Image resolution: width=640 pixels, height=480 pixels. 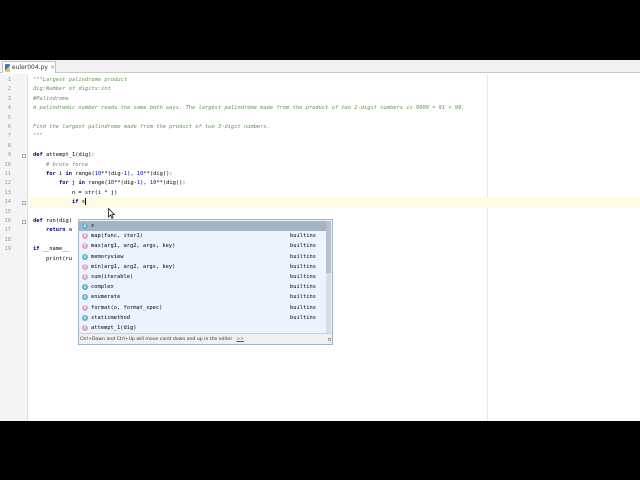 What do you see at coordinates (133, 266) in the screenshot?
I see `completion-item-name: min(arg1, arg2, args, key)` at bounding box center [133, 266].